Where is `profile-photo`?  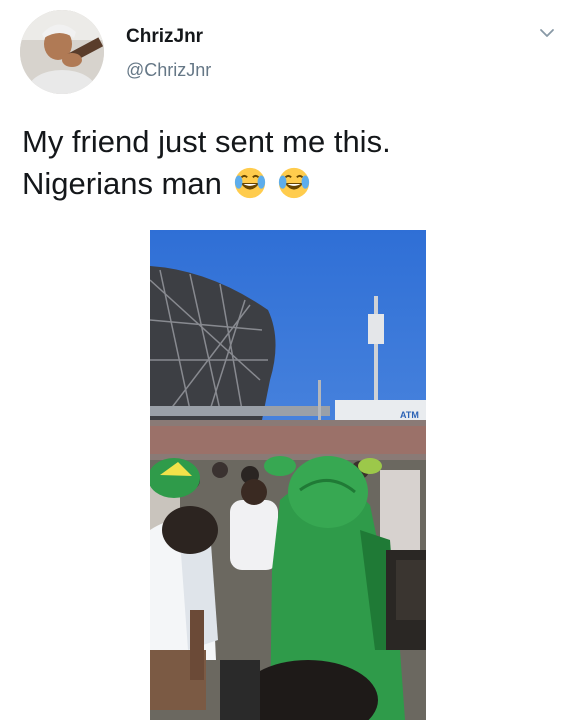
profile-photo is located at coordinates (62, 52).